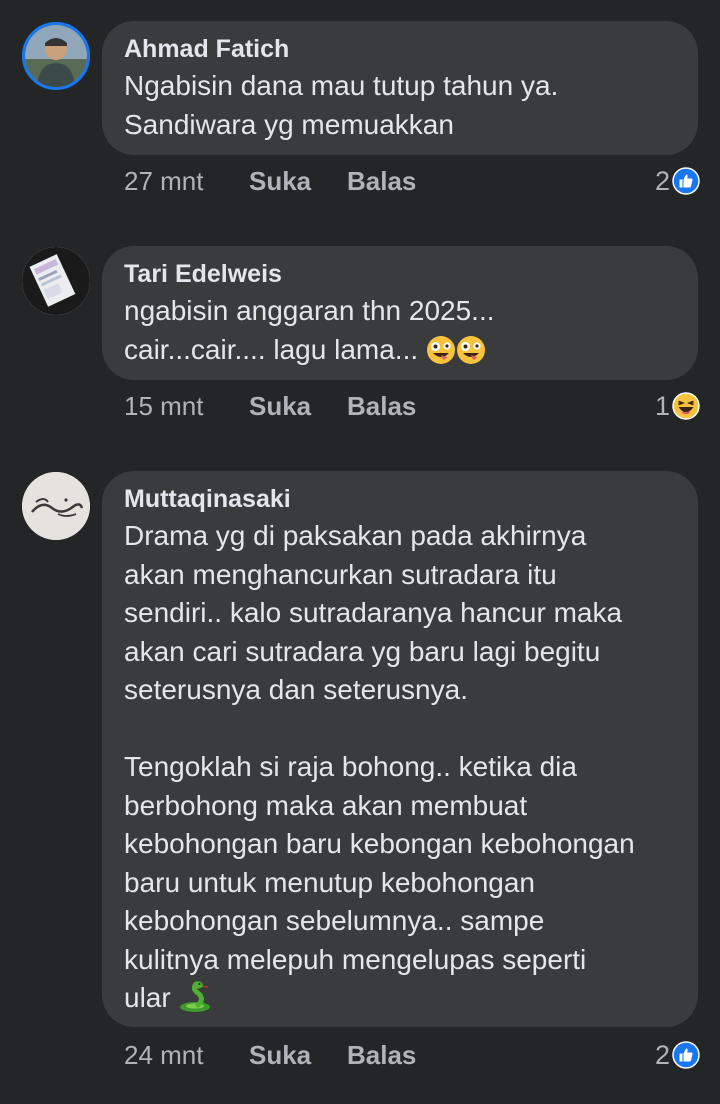 This screenshot has height=1104, width=720. What do you see at coordinates (164, 406) in the screenshot?
I see `comment-time: 15 mnt` at bounding box center [164, 406].